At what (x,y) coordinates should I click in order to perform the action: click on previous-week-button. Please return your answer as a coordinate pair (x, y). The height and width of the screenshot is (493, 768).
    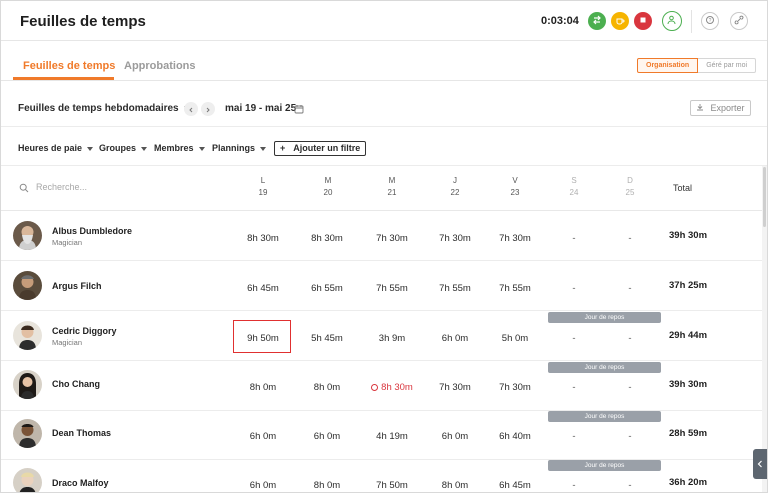
    Looking at the image, I should click on (191, 109).